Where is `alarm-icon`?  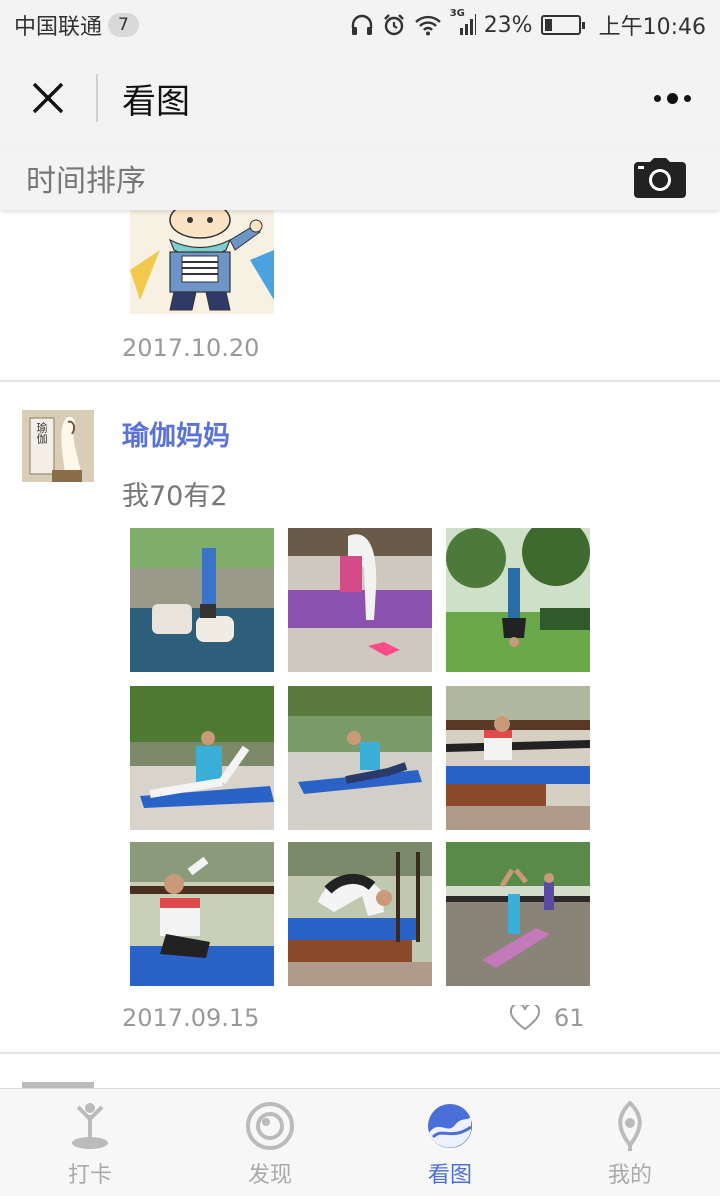
alarm-icon is located at coordinates (394, 25).